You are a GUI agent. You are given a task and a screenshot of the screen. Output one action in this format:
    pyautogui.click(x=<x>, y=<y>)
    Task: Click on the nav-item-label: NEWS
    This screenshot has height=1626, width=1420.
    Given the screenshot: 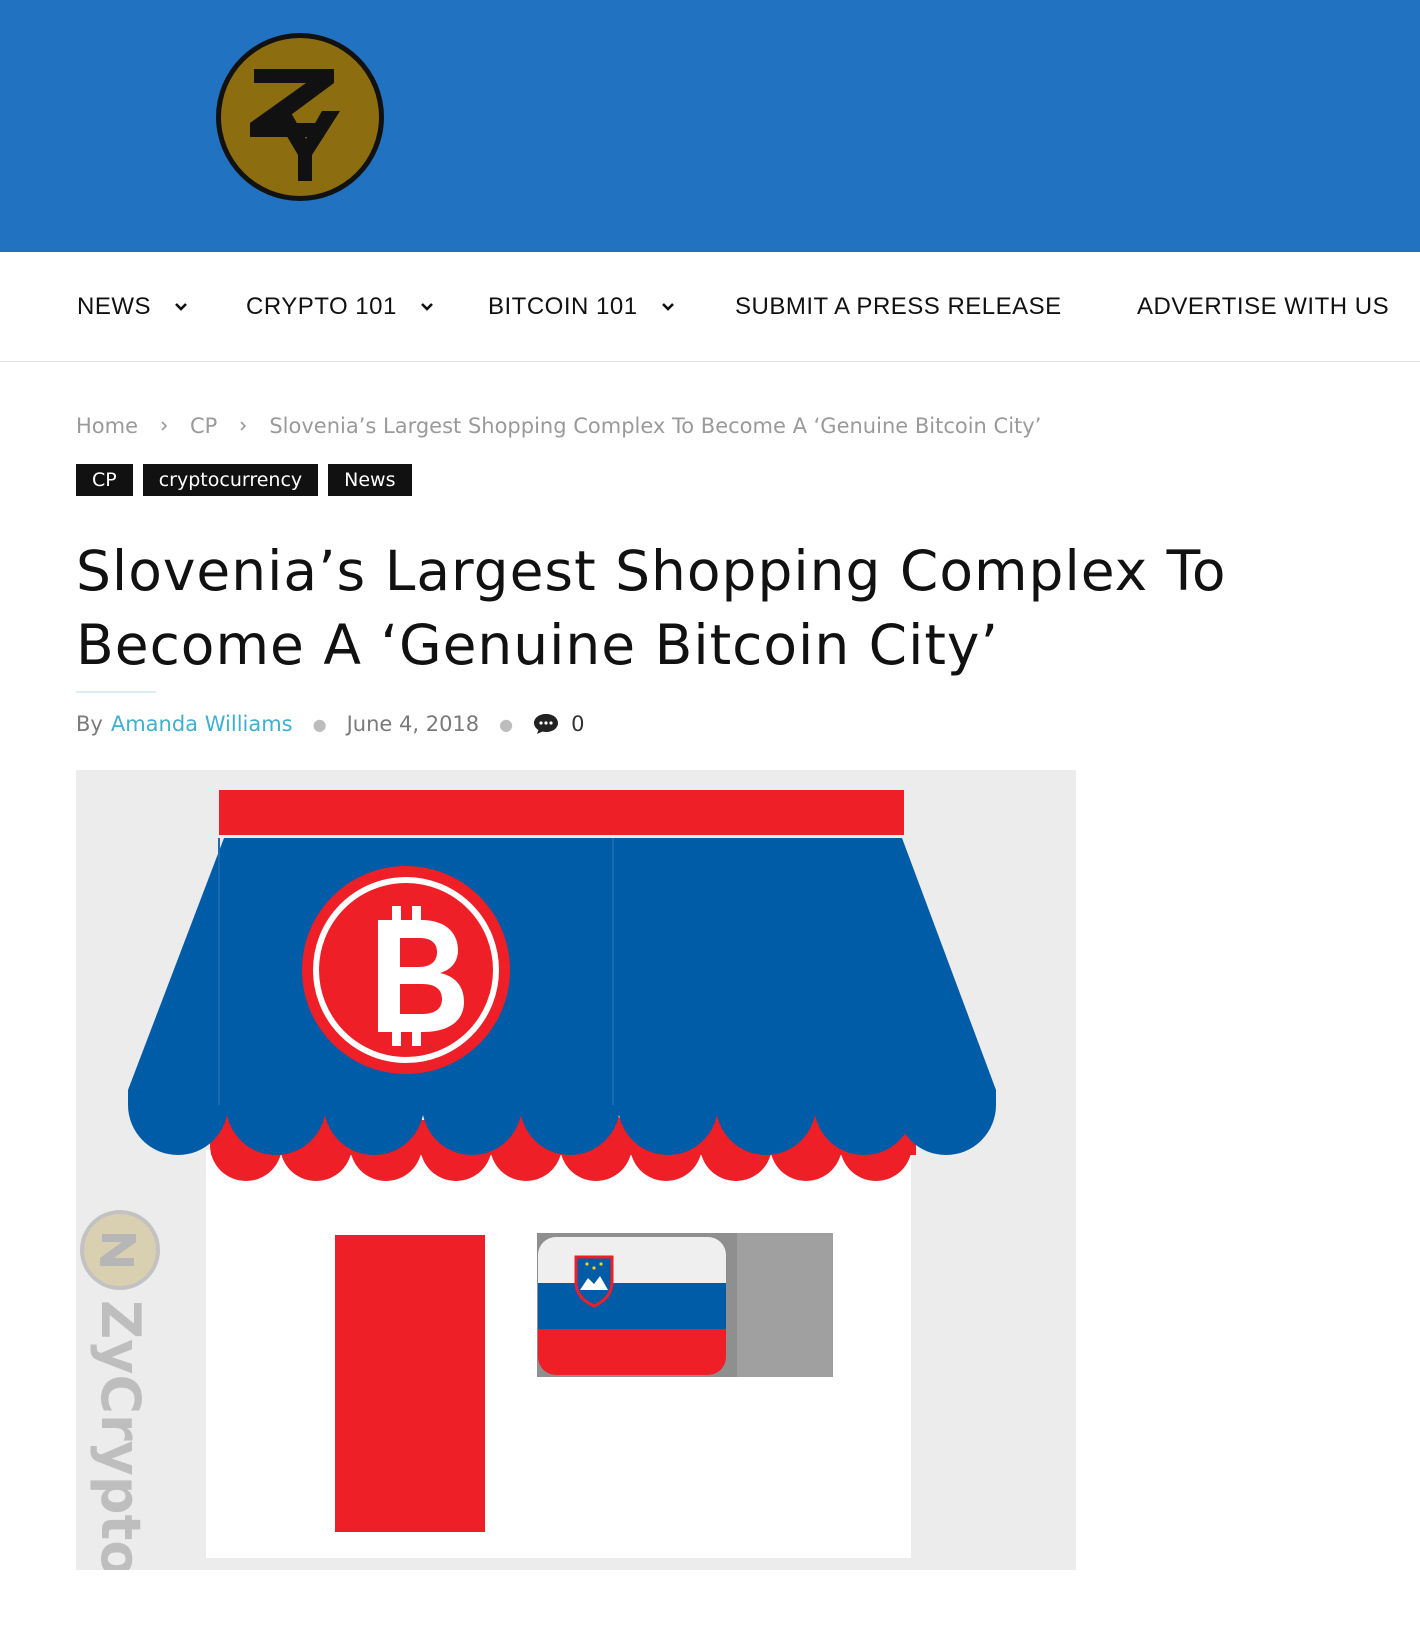 What is the action you would take?
    pyautogui.click(x=114, y=306)
    